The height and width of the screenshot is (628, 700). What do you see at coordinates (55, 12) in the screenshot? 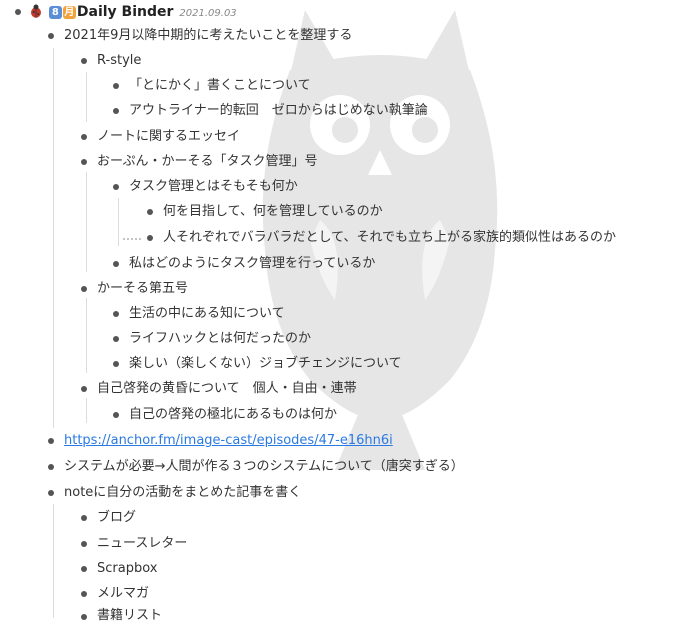
I see `number-8-badge: 8` at bounding box center [55, 12].